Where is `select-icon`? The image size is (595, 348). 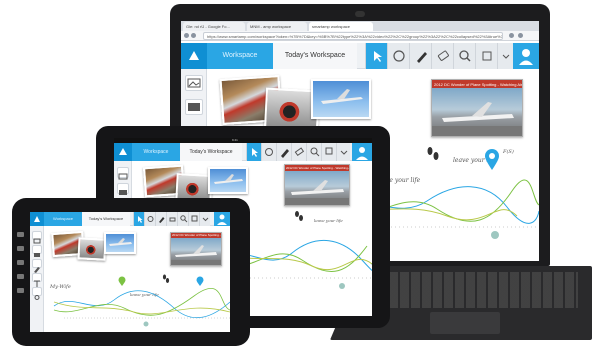 select-icon is located at coordinates (378, 56).